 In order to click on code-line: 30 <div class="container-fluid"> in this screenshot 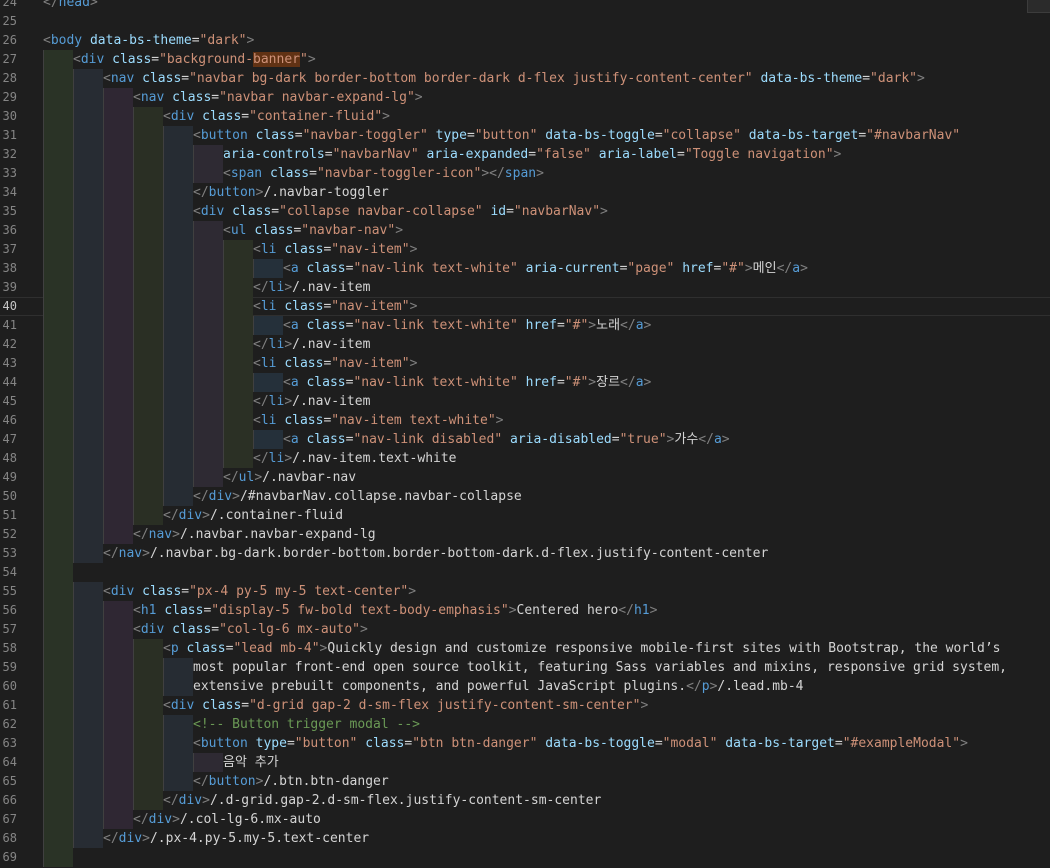, I will do `click(525, 116)`.